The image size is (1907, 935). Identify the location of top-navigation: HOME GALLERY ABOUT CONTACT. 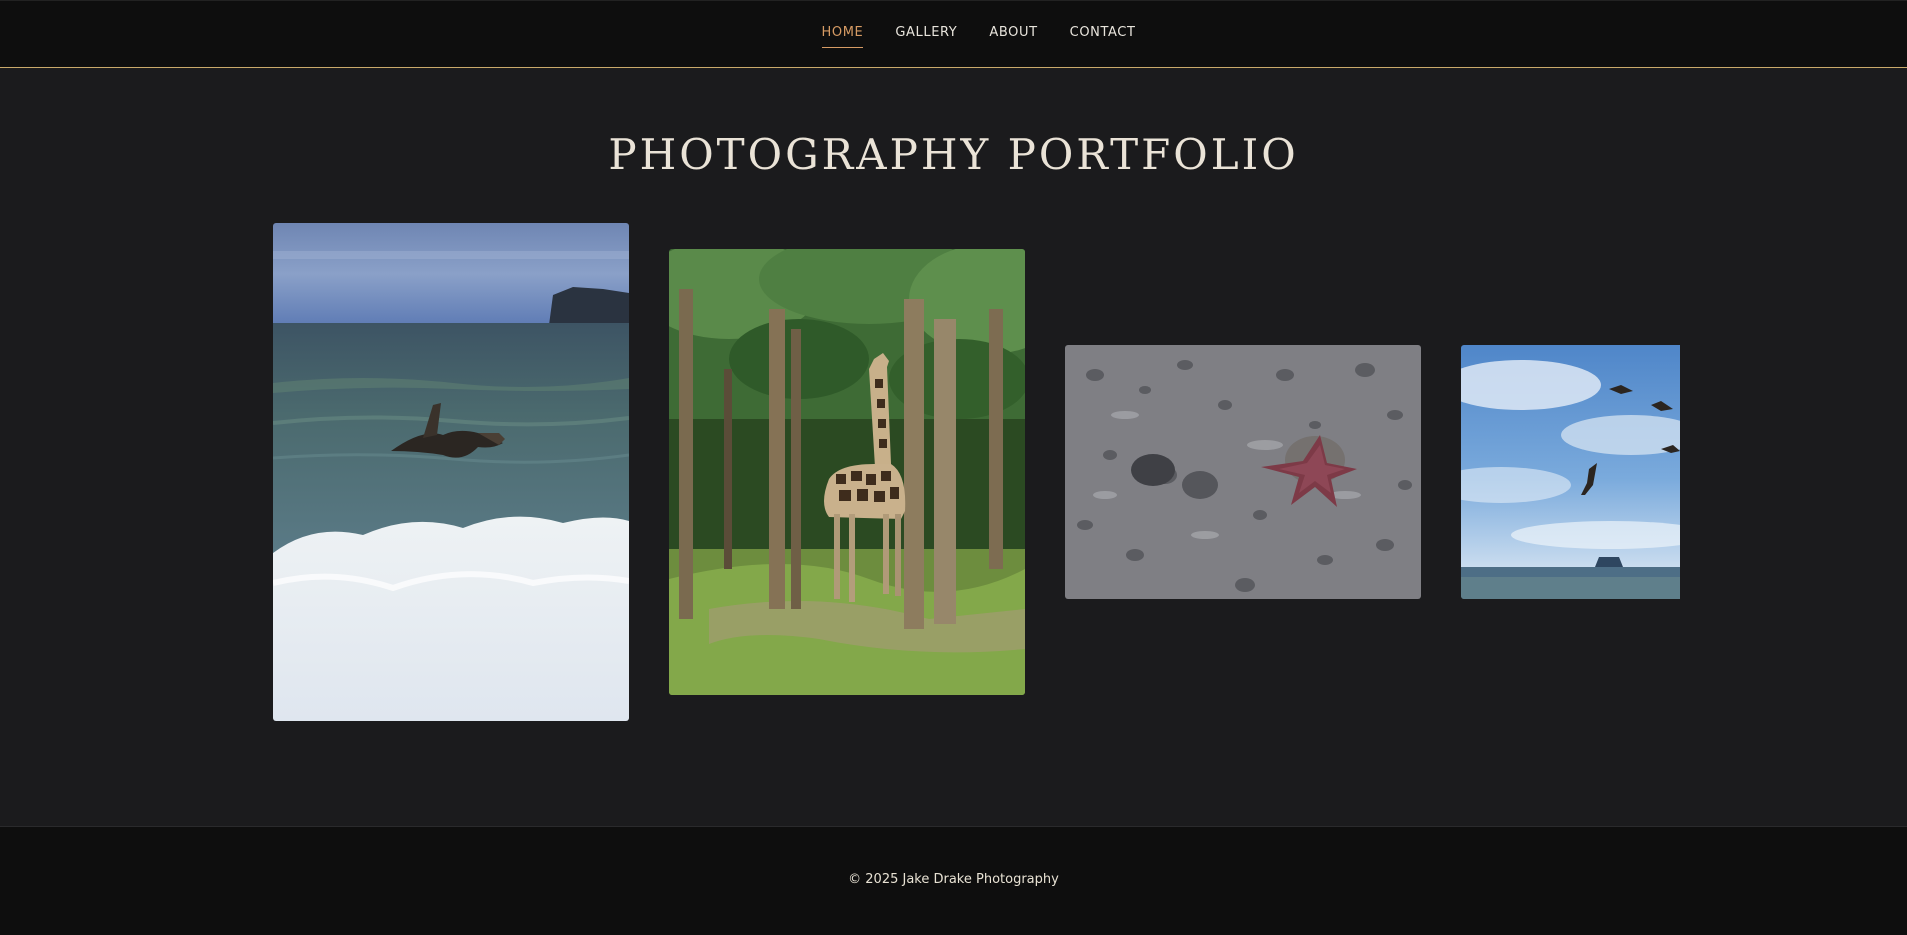
(953, 34).